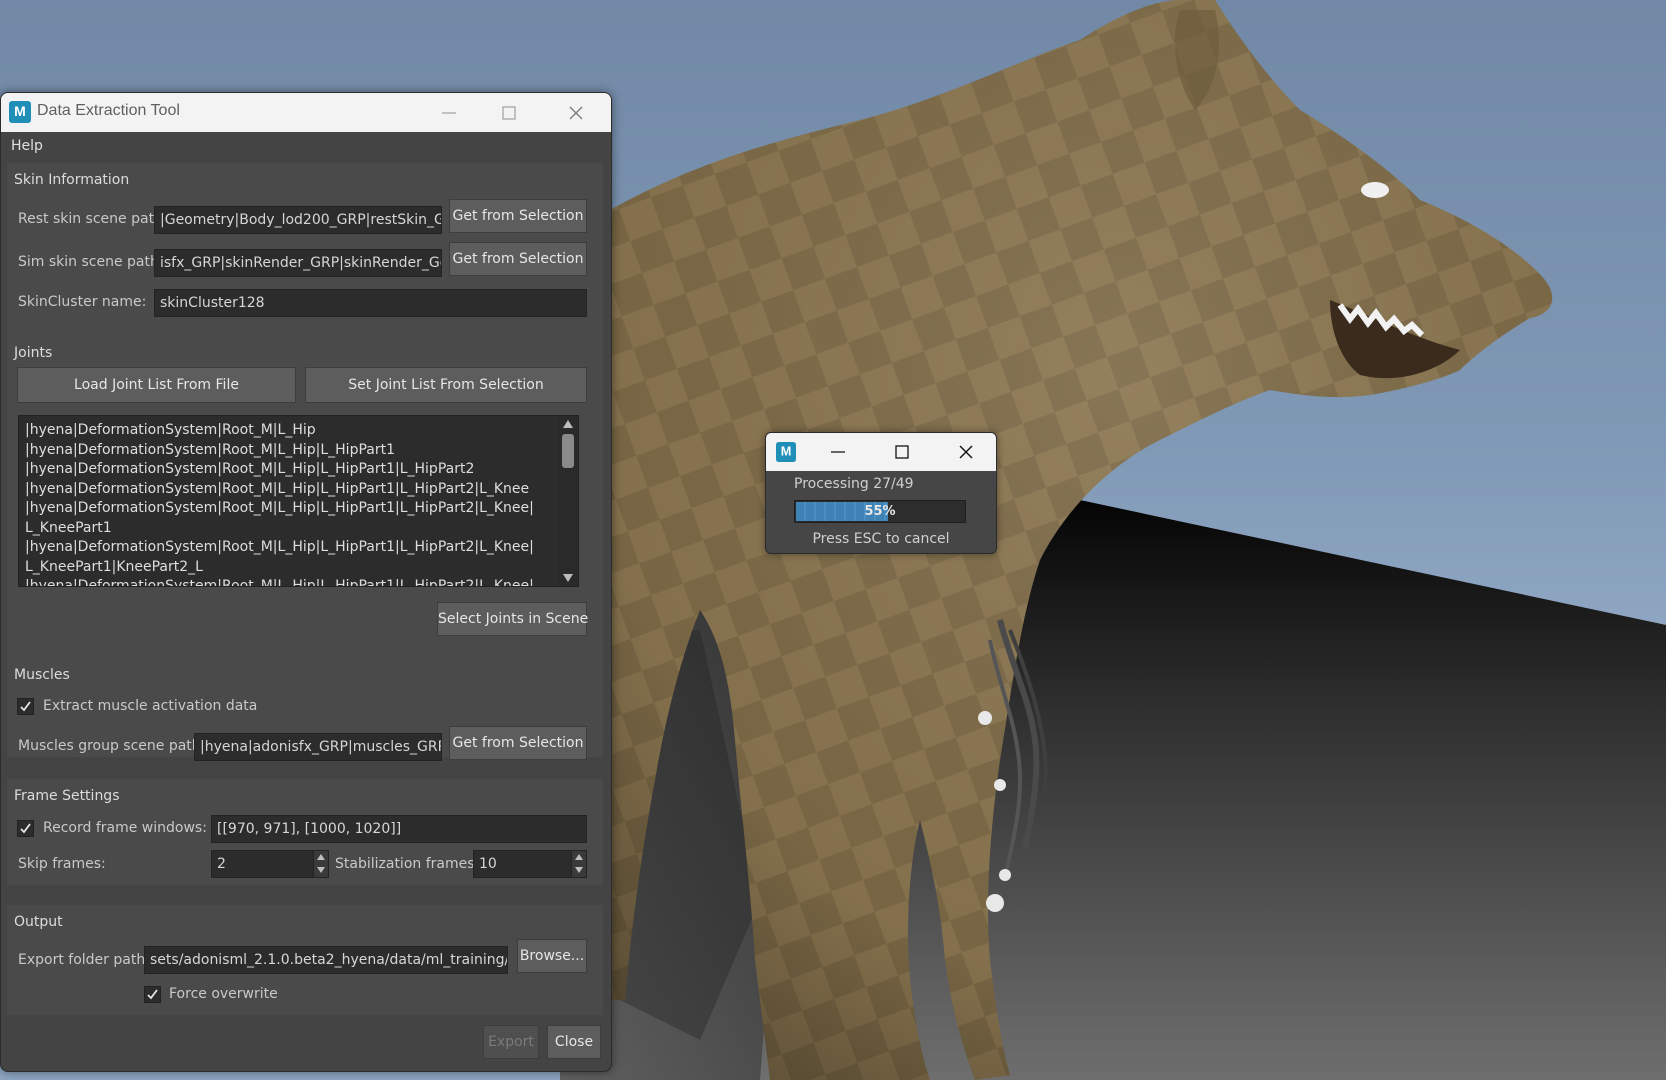 The image size is (1666, 1080). I want to click on rest-skin-label: Rest skin scene path:, so click(93, 219).